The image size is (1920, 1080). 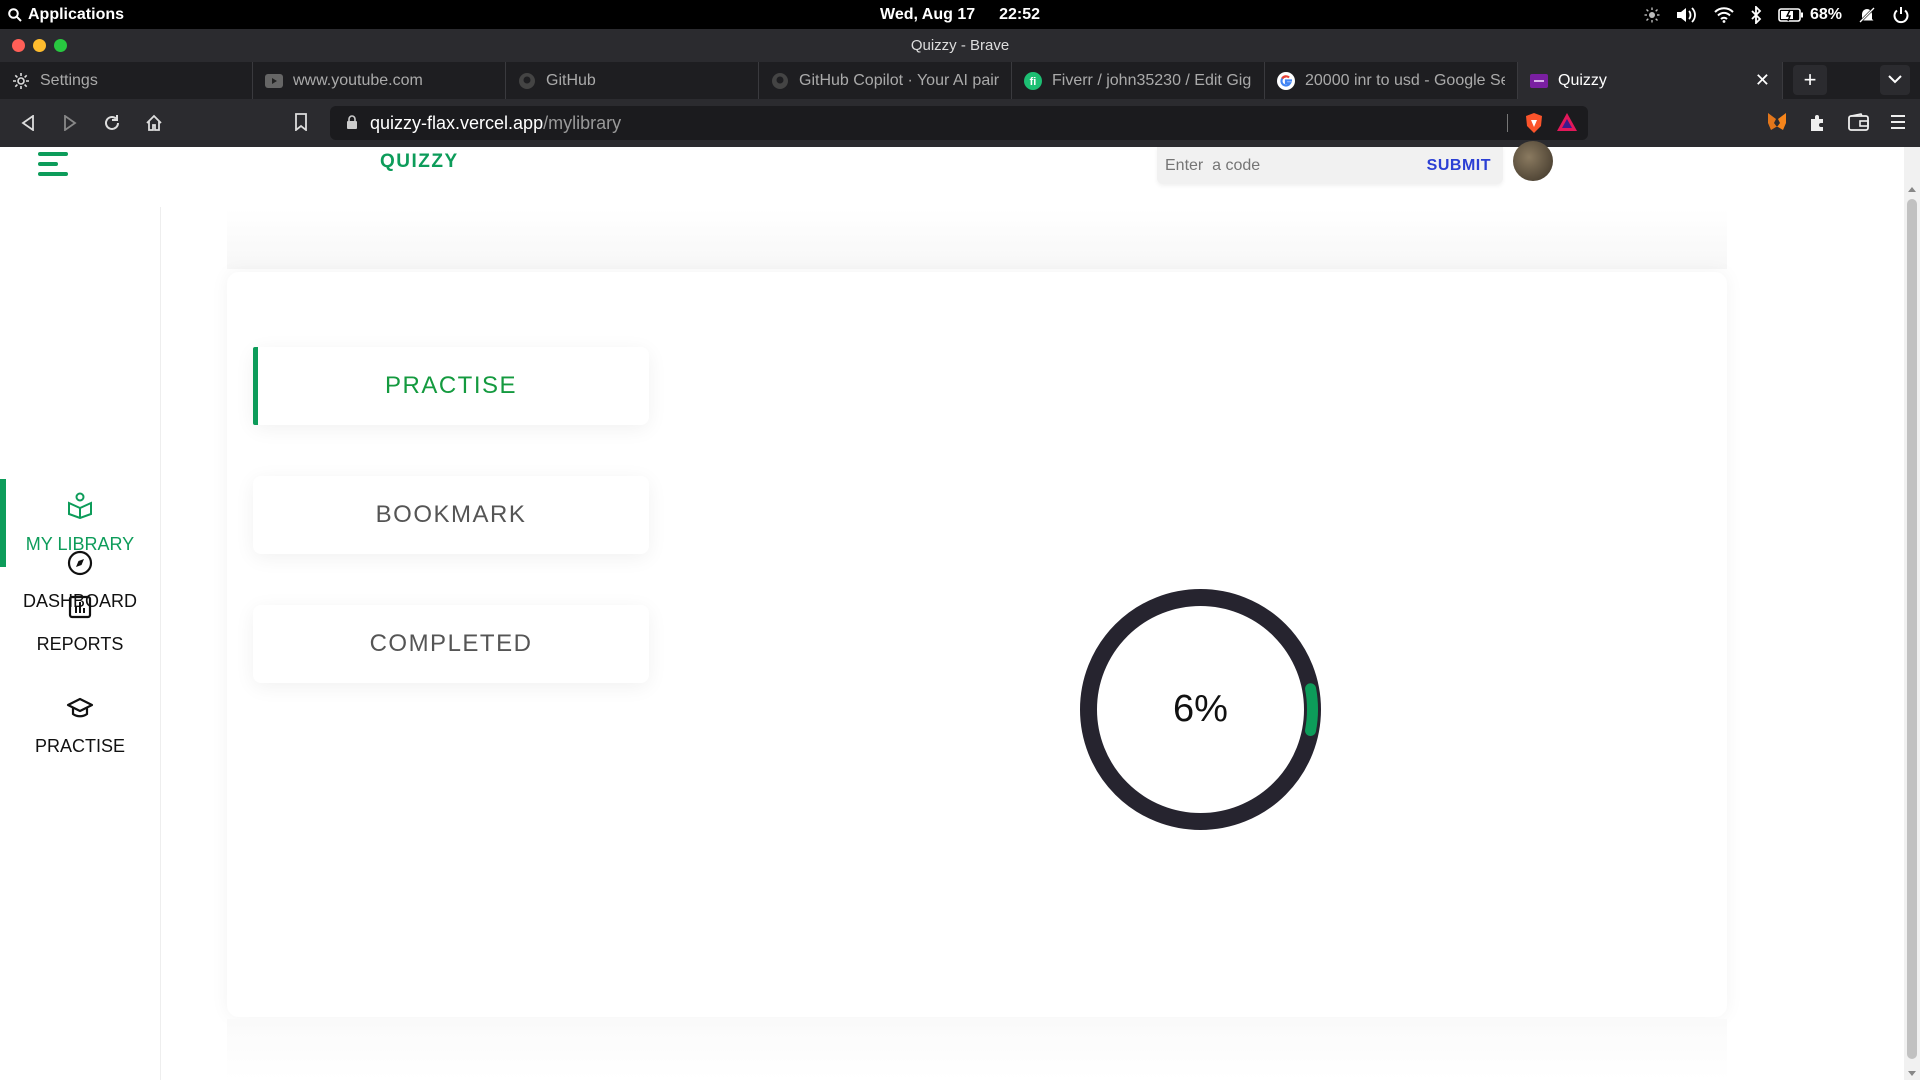 I want to click on menu-icon, so click(x=1898, y=124).